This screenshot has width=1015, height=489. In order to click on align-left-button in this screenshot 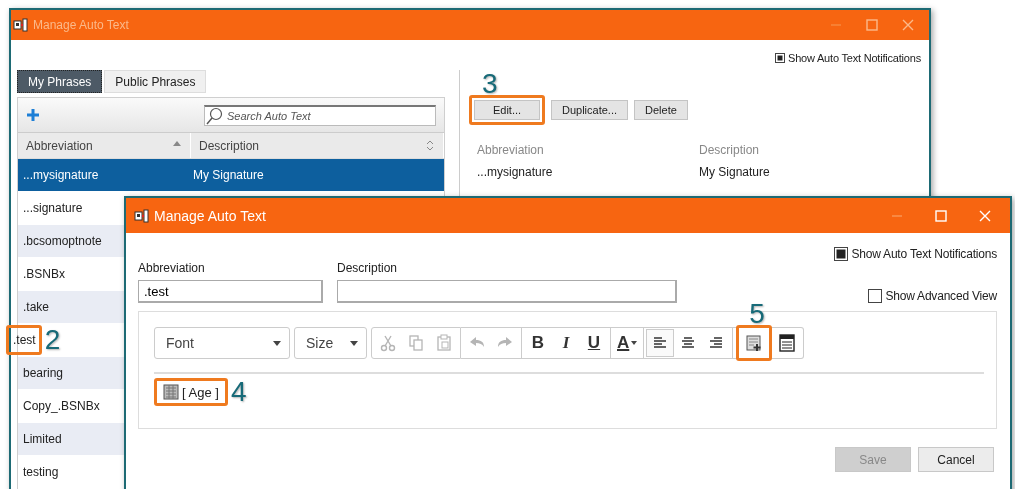, I will do `click(660, 343)`.